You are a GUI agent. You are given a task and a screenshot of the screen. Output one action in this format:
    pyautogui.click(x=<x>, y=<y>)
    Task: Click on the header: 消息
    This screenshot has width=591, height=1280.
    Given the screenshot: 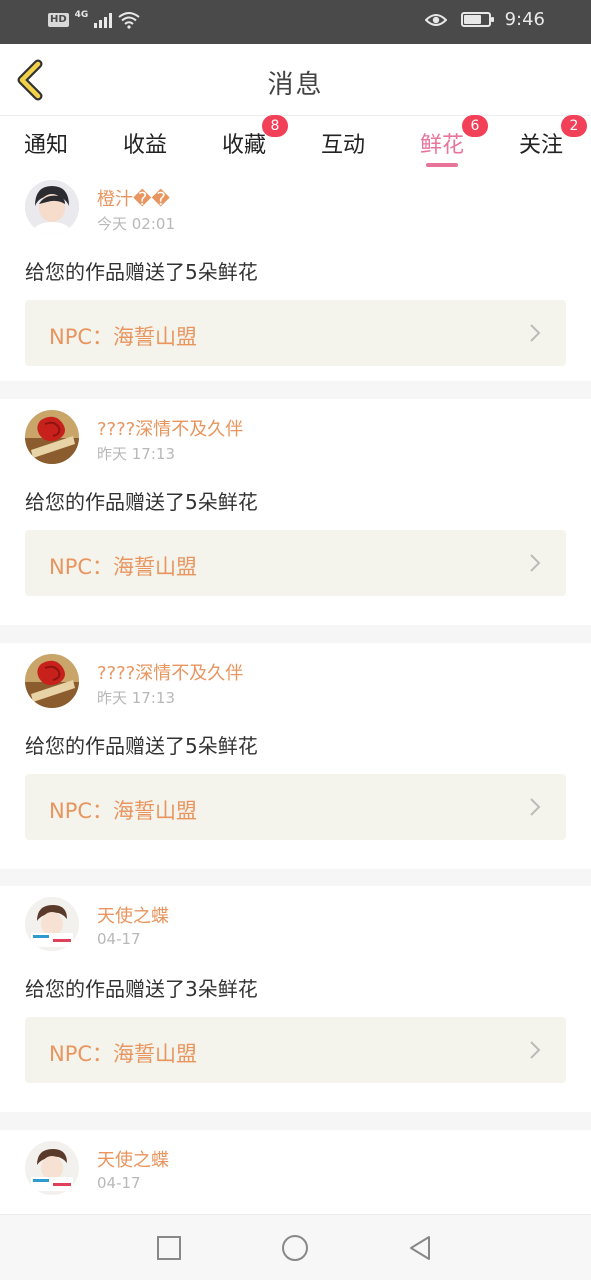 What is the action you would take?
    pyautogui.click(x=295, y=80)
    